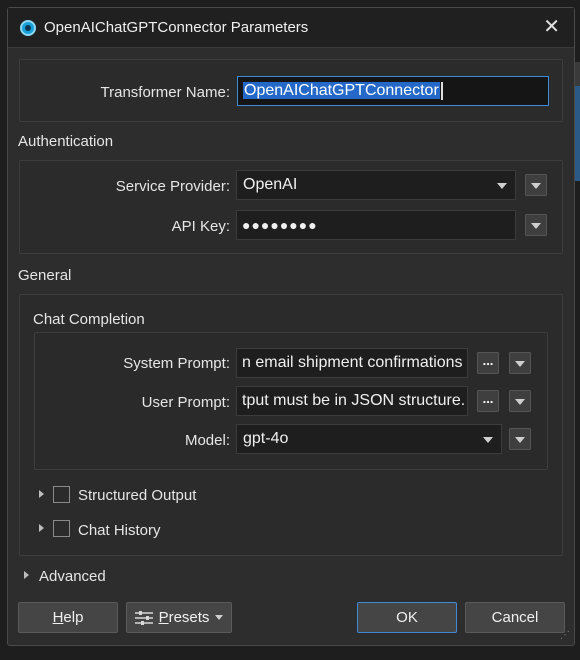 The height and width of the screenshot is (660, 580). Describe the element at coordinates (144, 618) in the screenshot. I see `sliders-icon` at that location.